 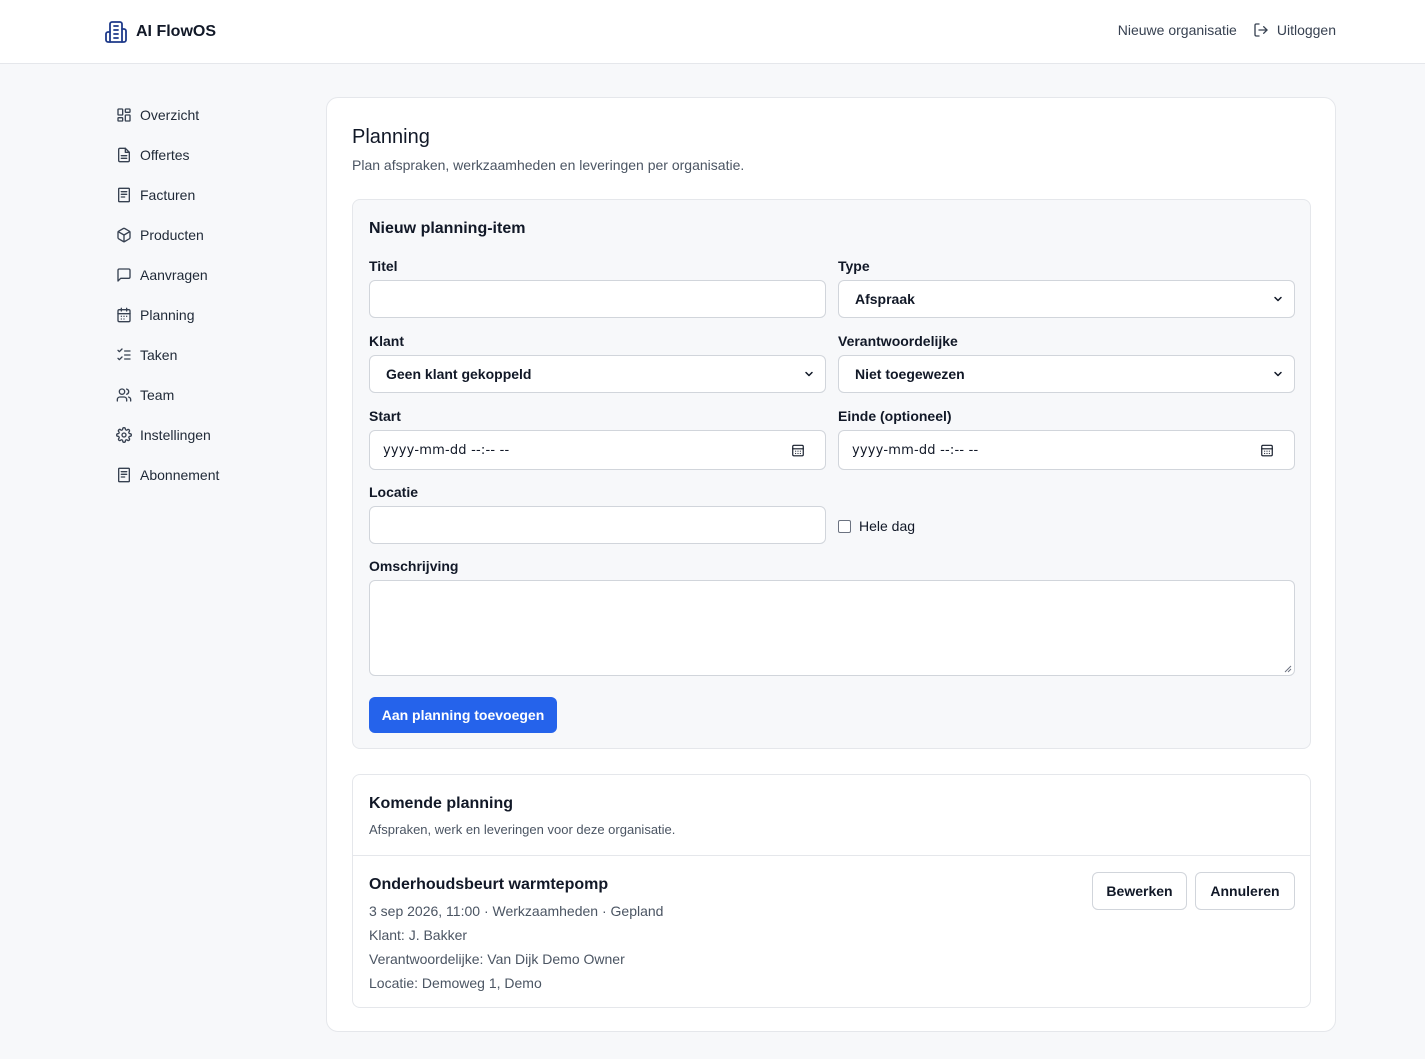 What do you see at coordinates (489, 884) in the screenshot?
I see `planning-item-title: Onderhoudsbeurt warmtepomp` at bounding box center [489, 884].